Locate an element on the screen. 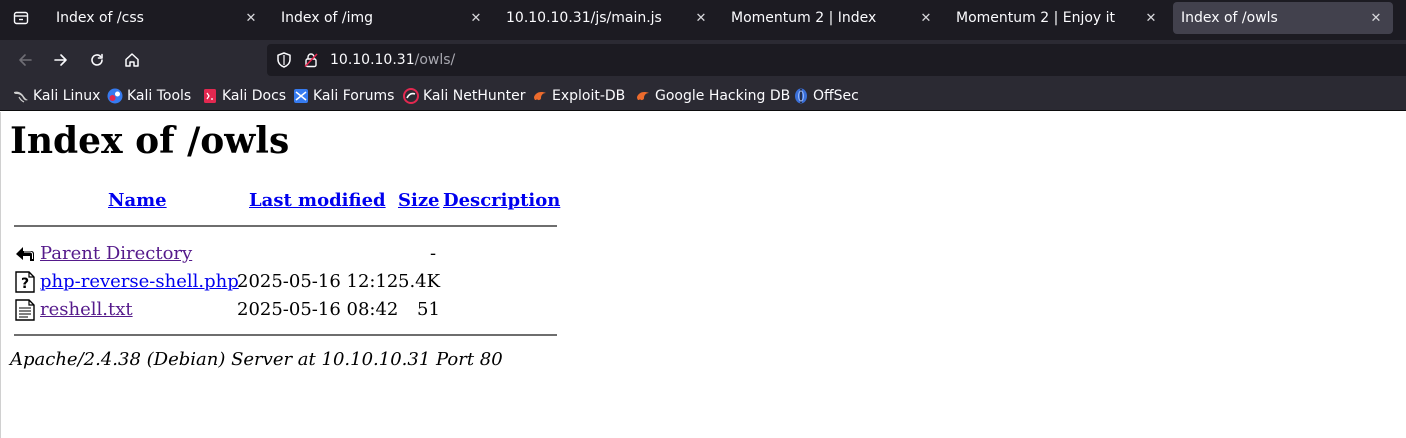  row-last-modified: 2025-05-16 08:42 is located at coordinates (318, 309).